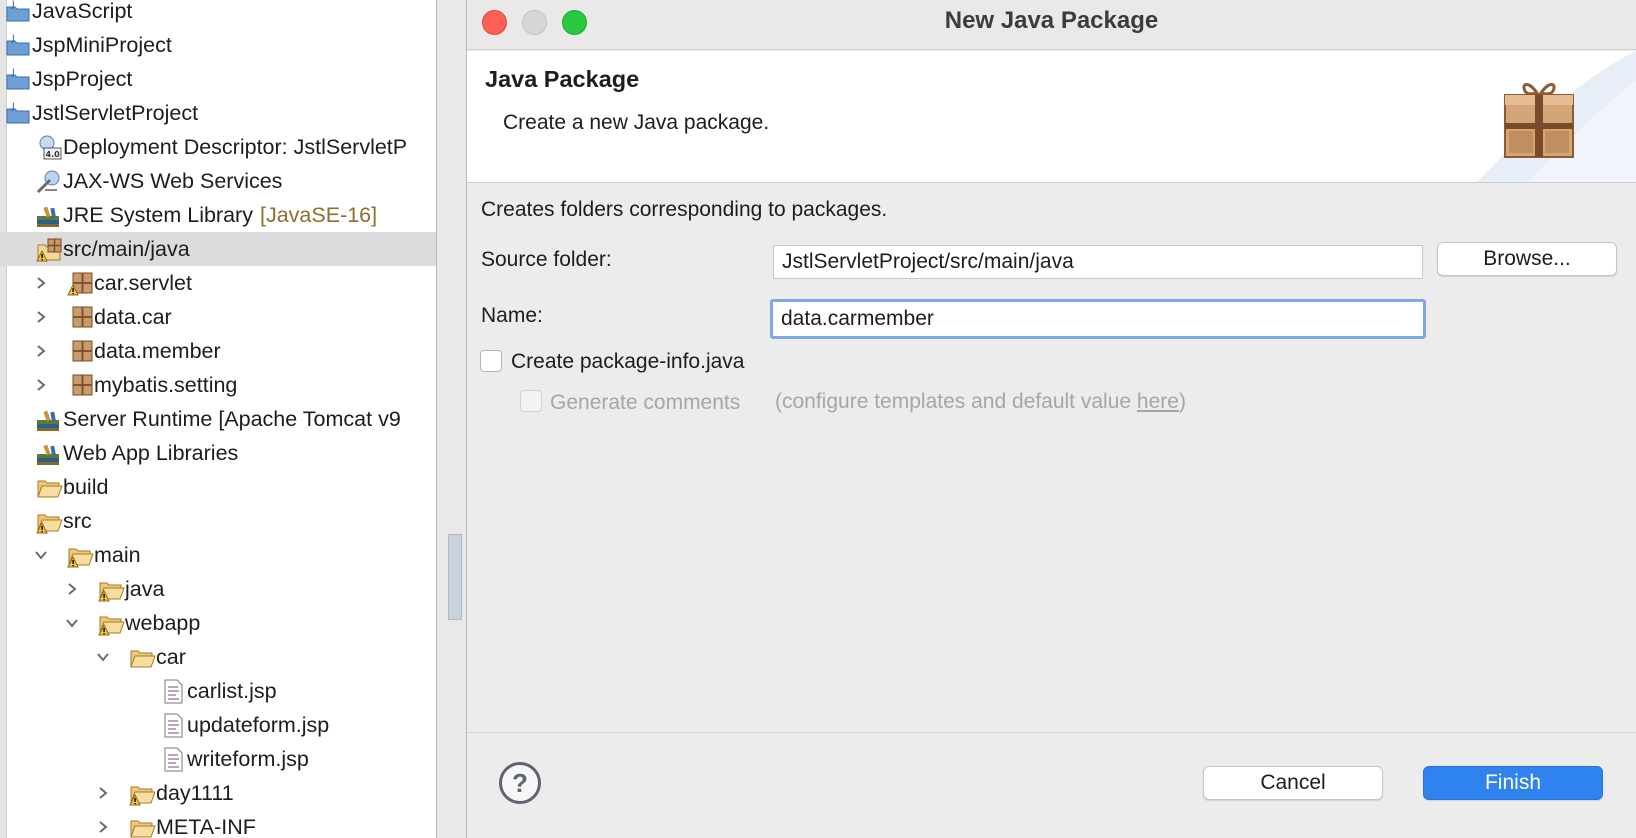 This screenshot has width=1636, height=838. What do you see at coordinates (82, 11) in the screenshot?
I see `tree-item-label: JavaScript` at bounding box center [82, 11].